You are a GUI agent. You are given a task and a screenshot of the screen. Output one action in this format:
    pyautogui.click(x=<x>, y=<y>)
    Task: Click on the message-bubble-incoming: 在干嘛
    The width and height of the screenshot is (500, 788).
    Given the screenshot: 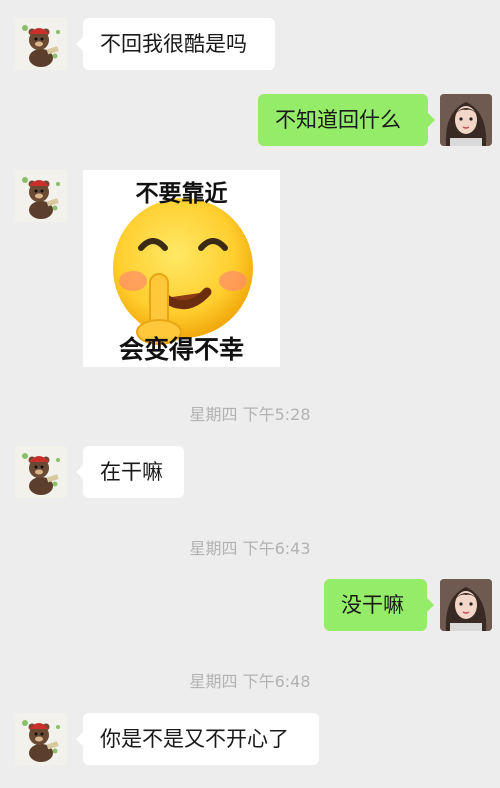 What is the action you would take?
    pyautogui.click(x=130, y=472)
    